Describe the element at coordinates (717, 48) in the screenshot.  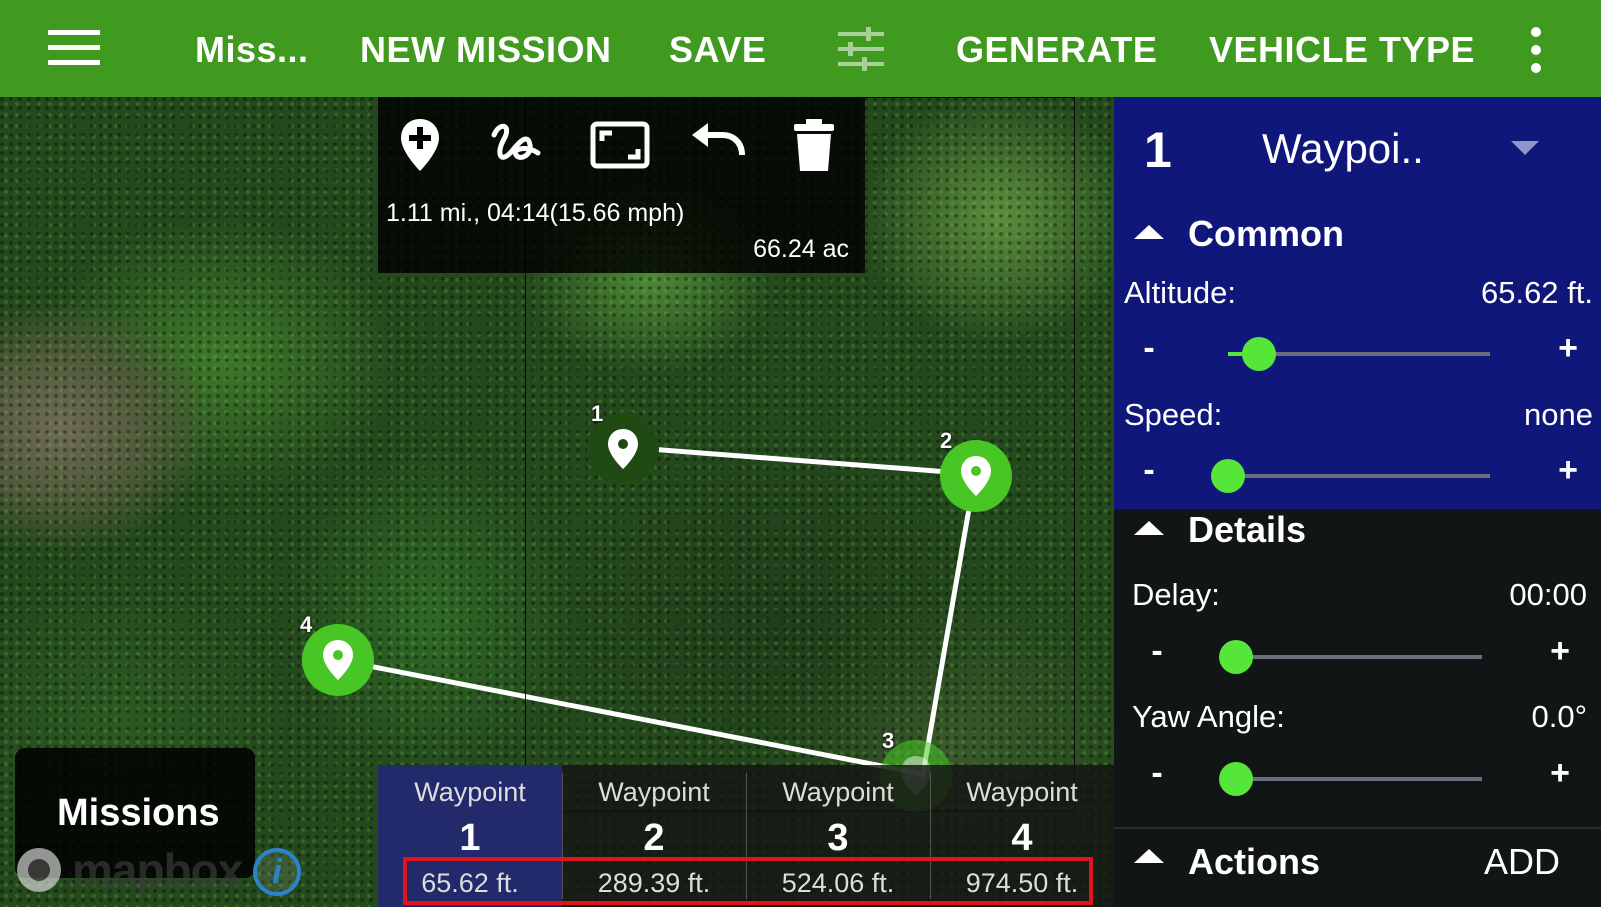
I see `save-button: SAVE` at that location.